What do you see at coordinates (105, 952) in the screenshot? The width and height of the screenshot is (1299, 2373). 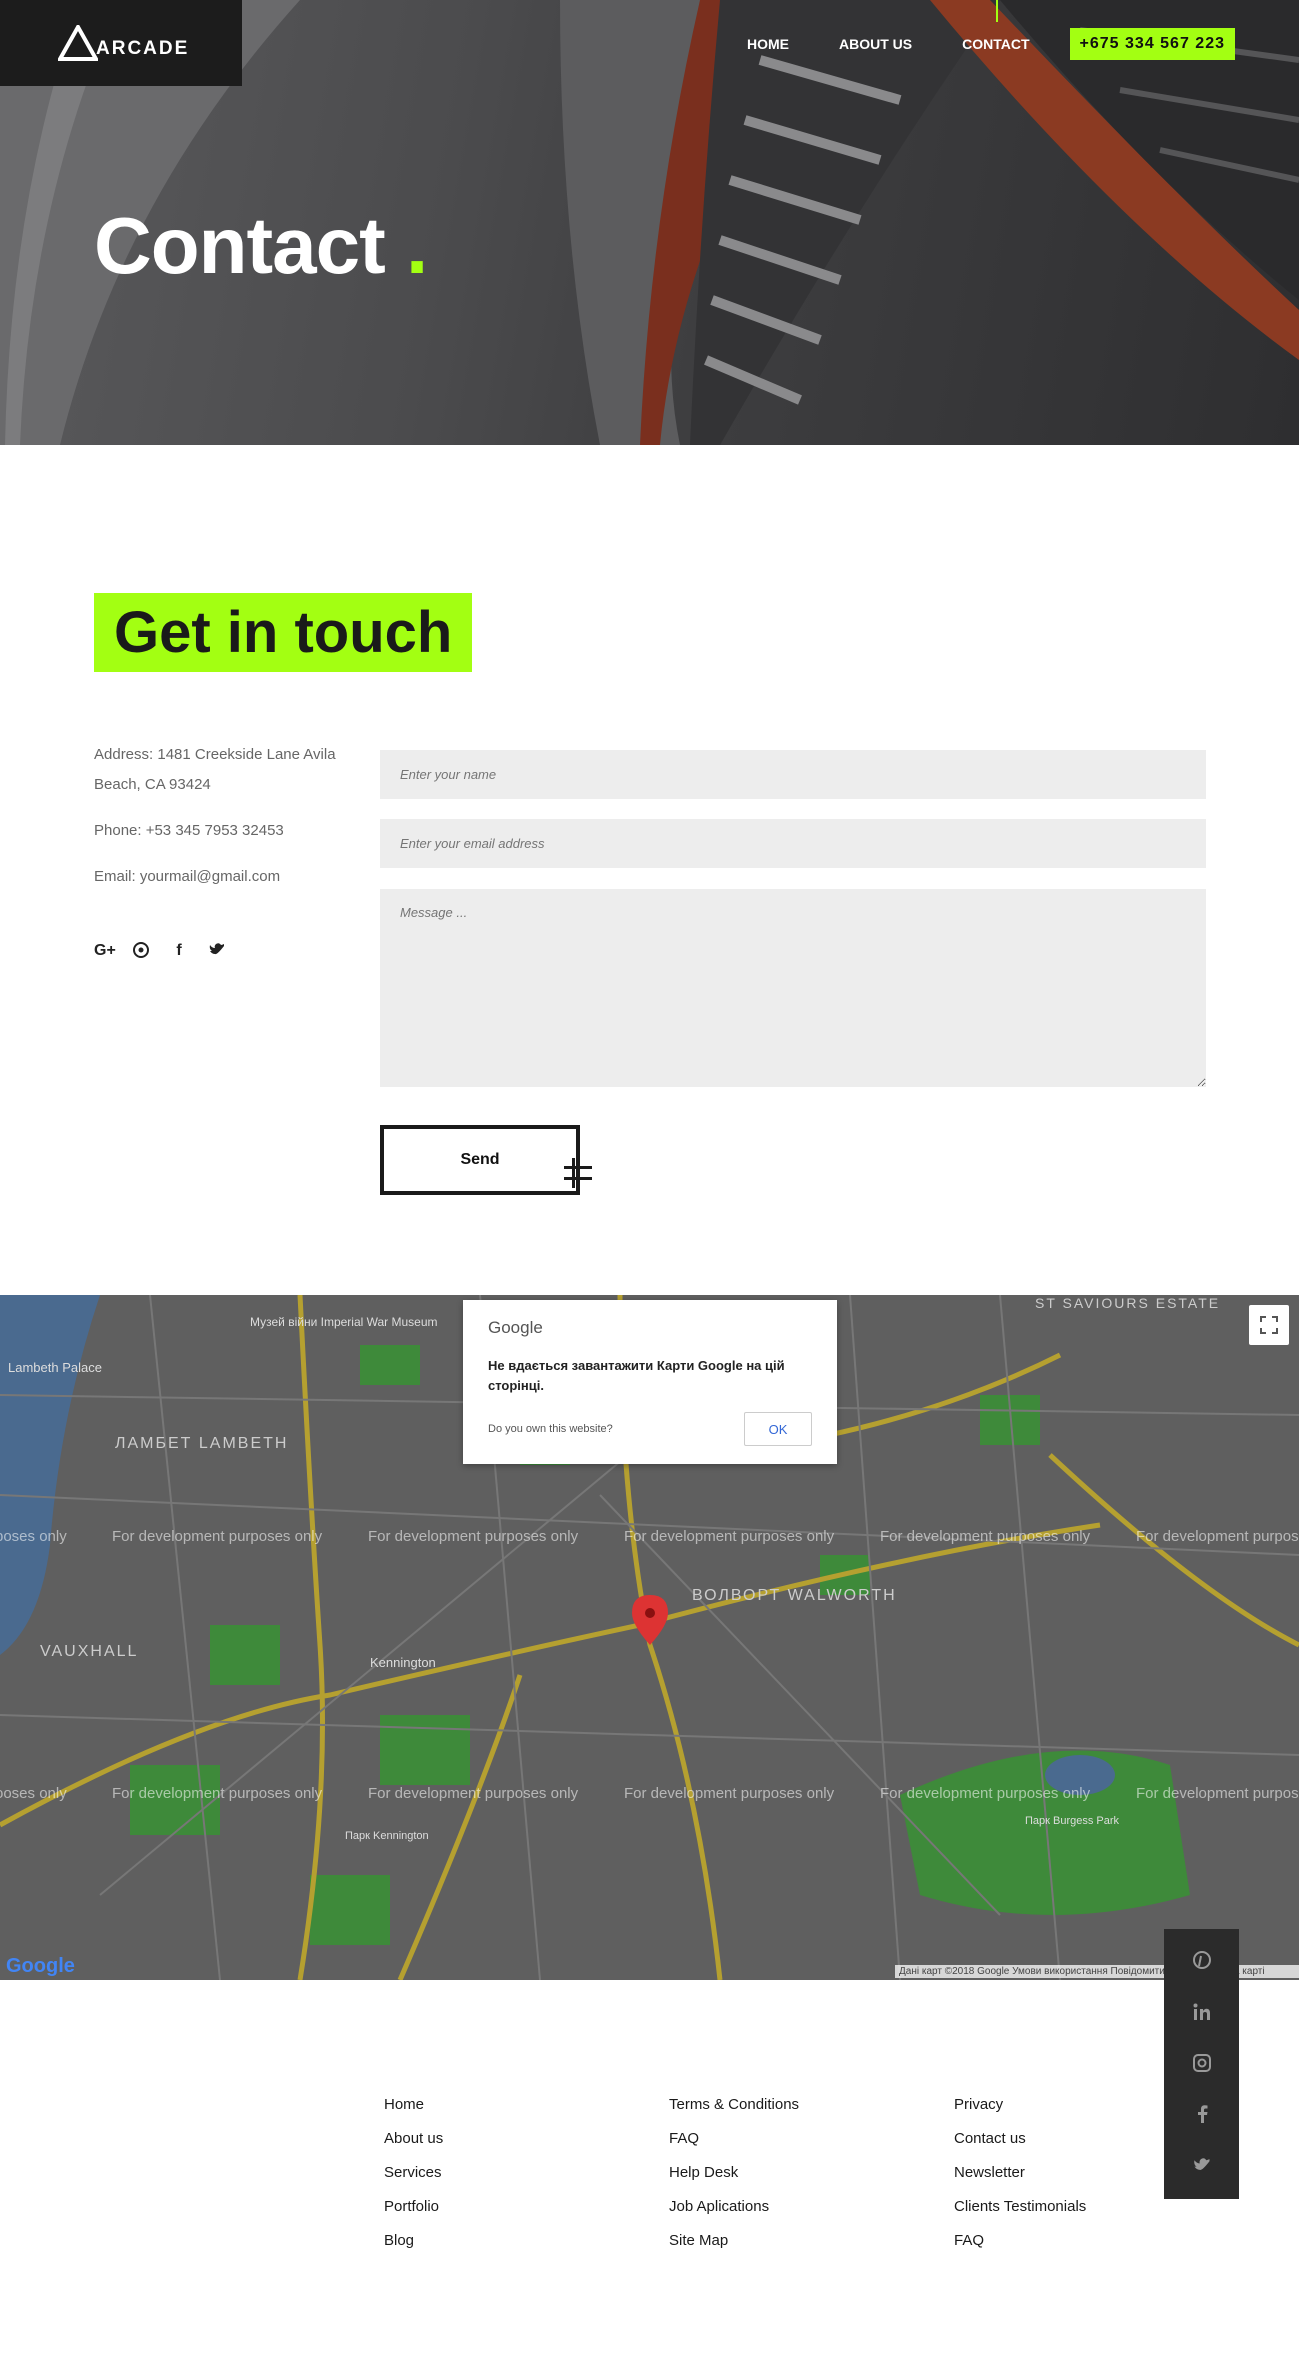 I see `google-plus-icon: G+` at bounding box center [105, 952].